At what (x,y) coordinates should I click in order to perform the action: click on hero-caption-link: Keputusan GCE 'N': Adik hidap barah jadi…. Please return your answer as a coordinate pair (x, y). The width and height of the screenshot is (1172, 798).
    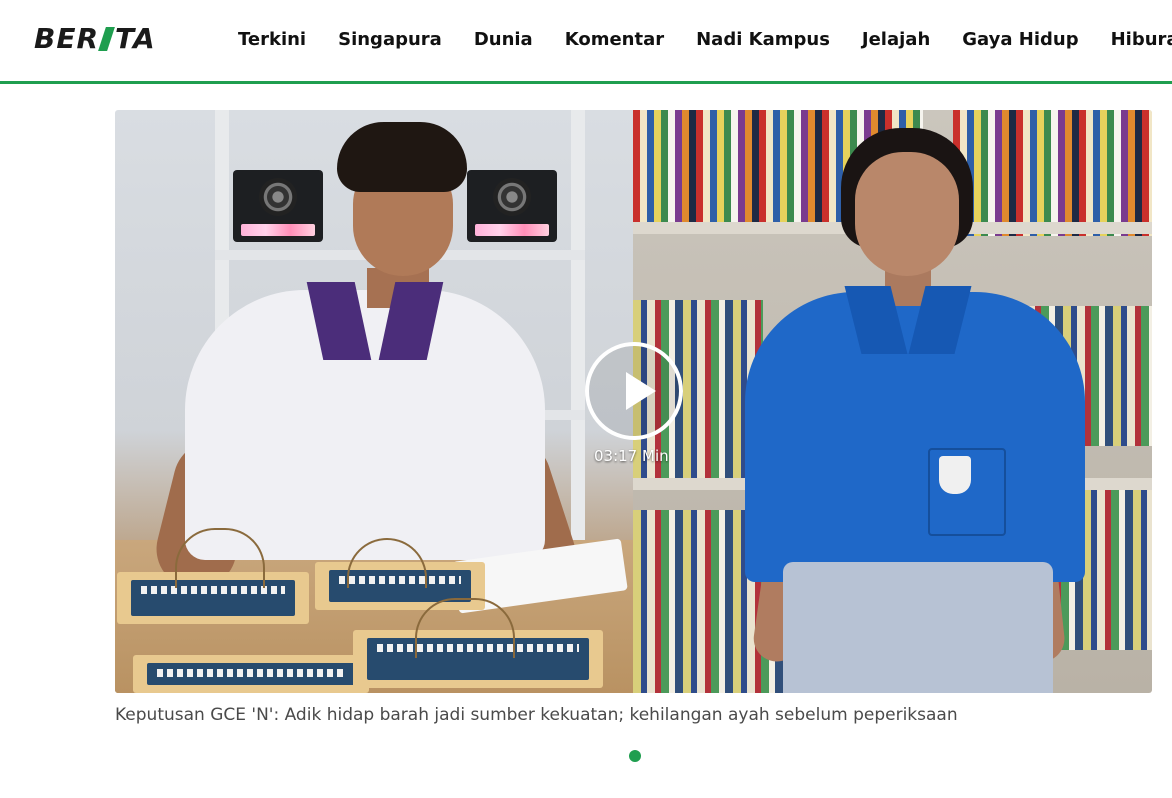
    Looking at the image, I should click on (536, 715).